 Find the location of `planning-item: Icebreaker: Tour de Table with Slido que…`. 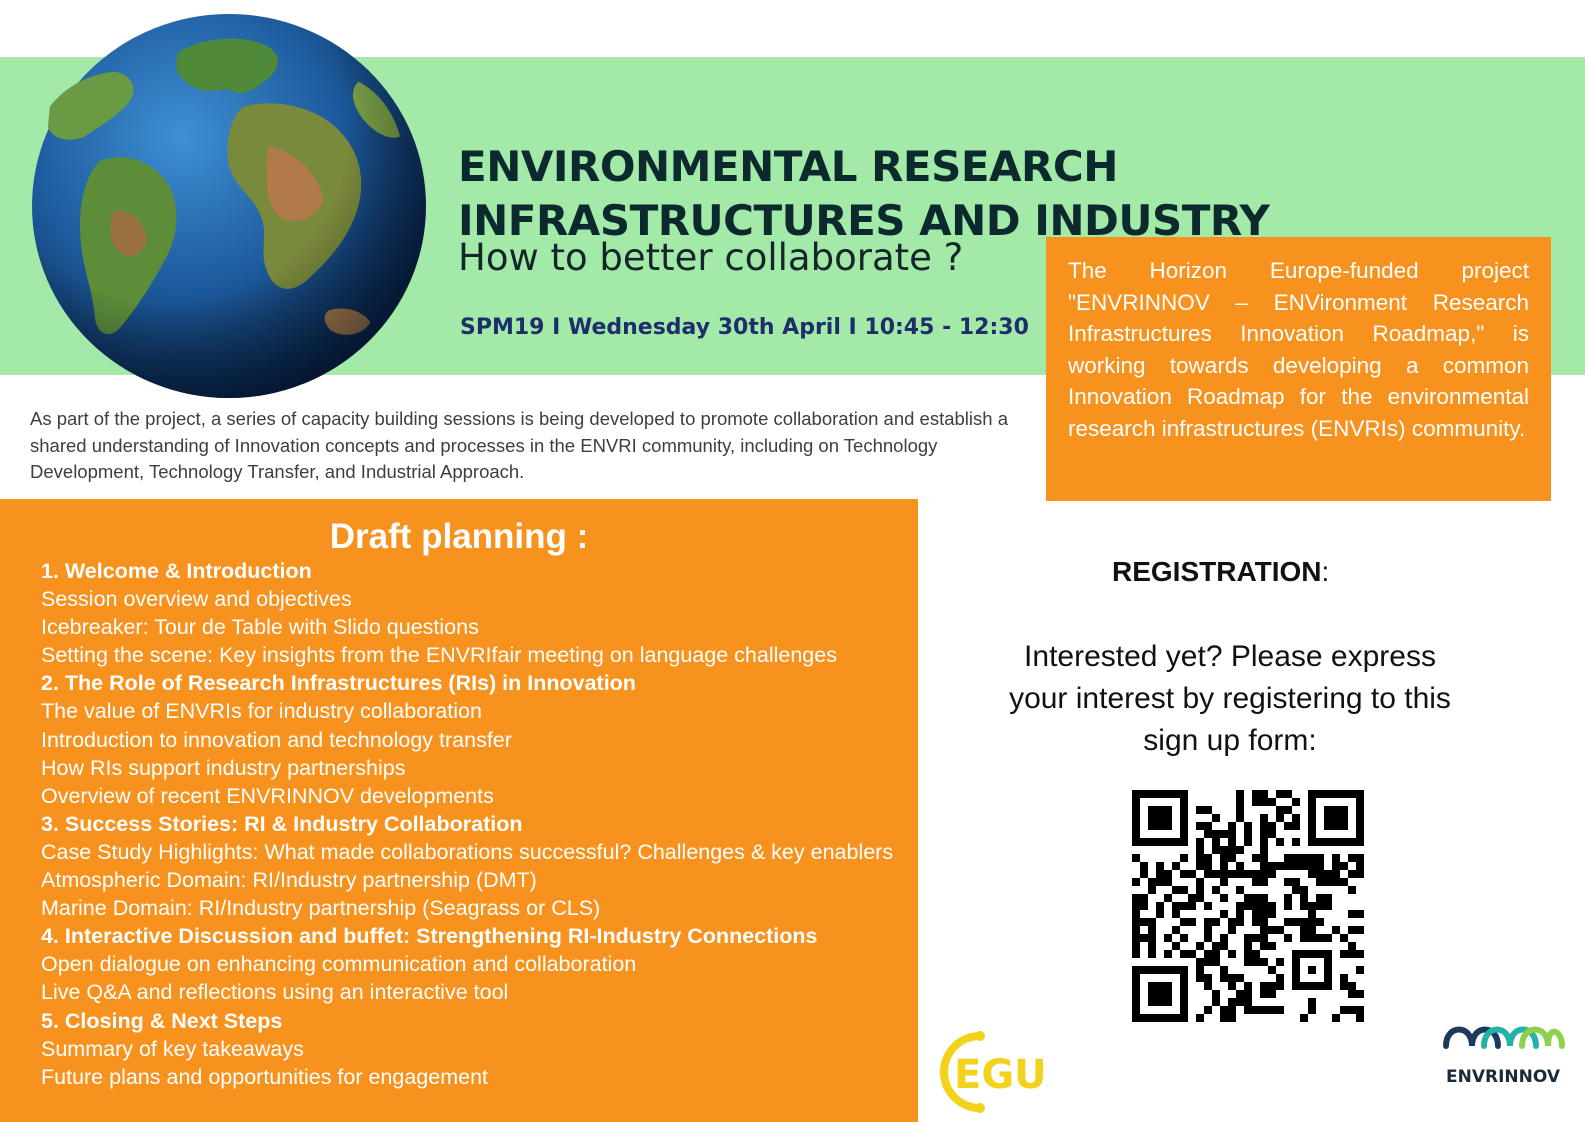

planning-item: Icebreaker: Tour de Table with Slido que… is located at coordinates (260, 627).